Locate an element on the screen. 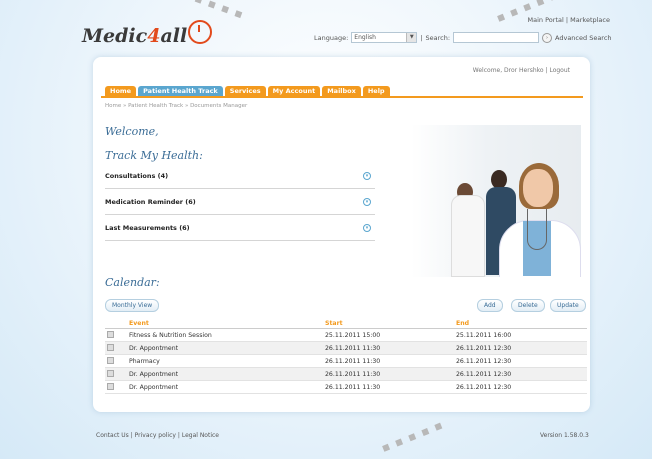 This screenshot has width=652, height=459. tab-patient-health-track: Patient Health Track is located at coordinates (180, 91).